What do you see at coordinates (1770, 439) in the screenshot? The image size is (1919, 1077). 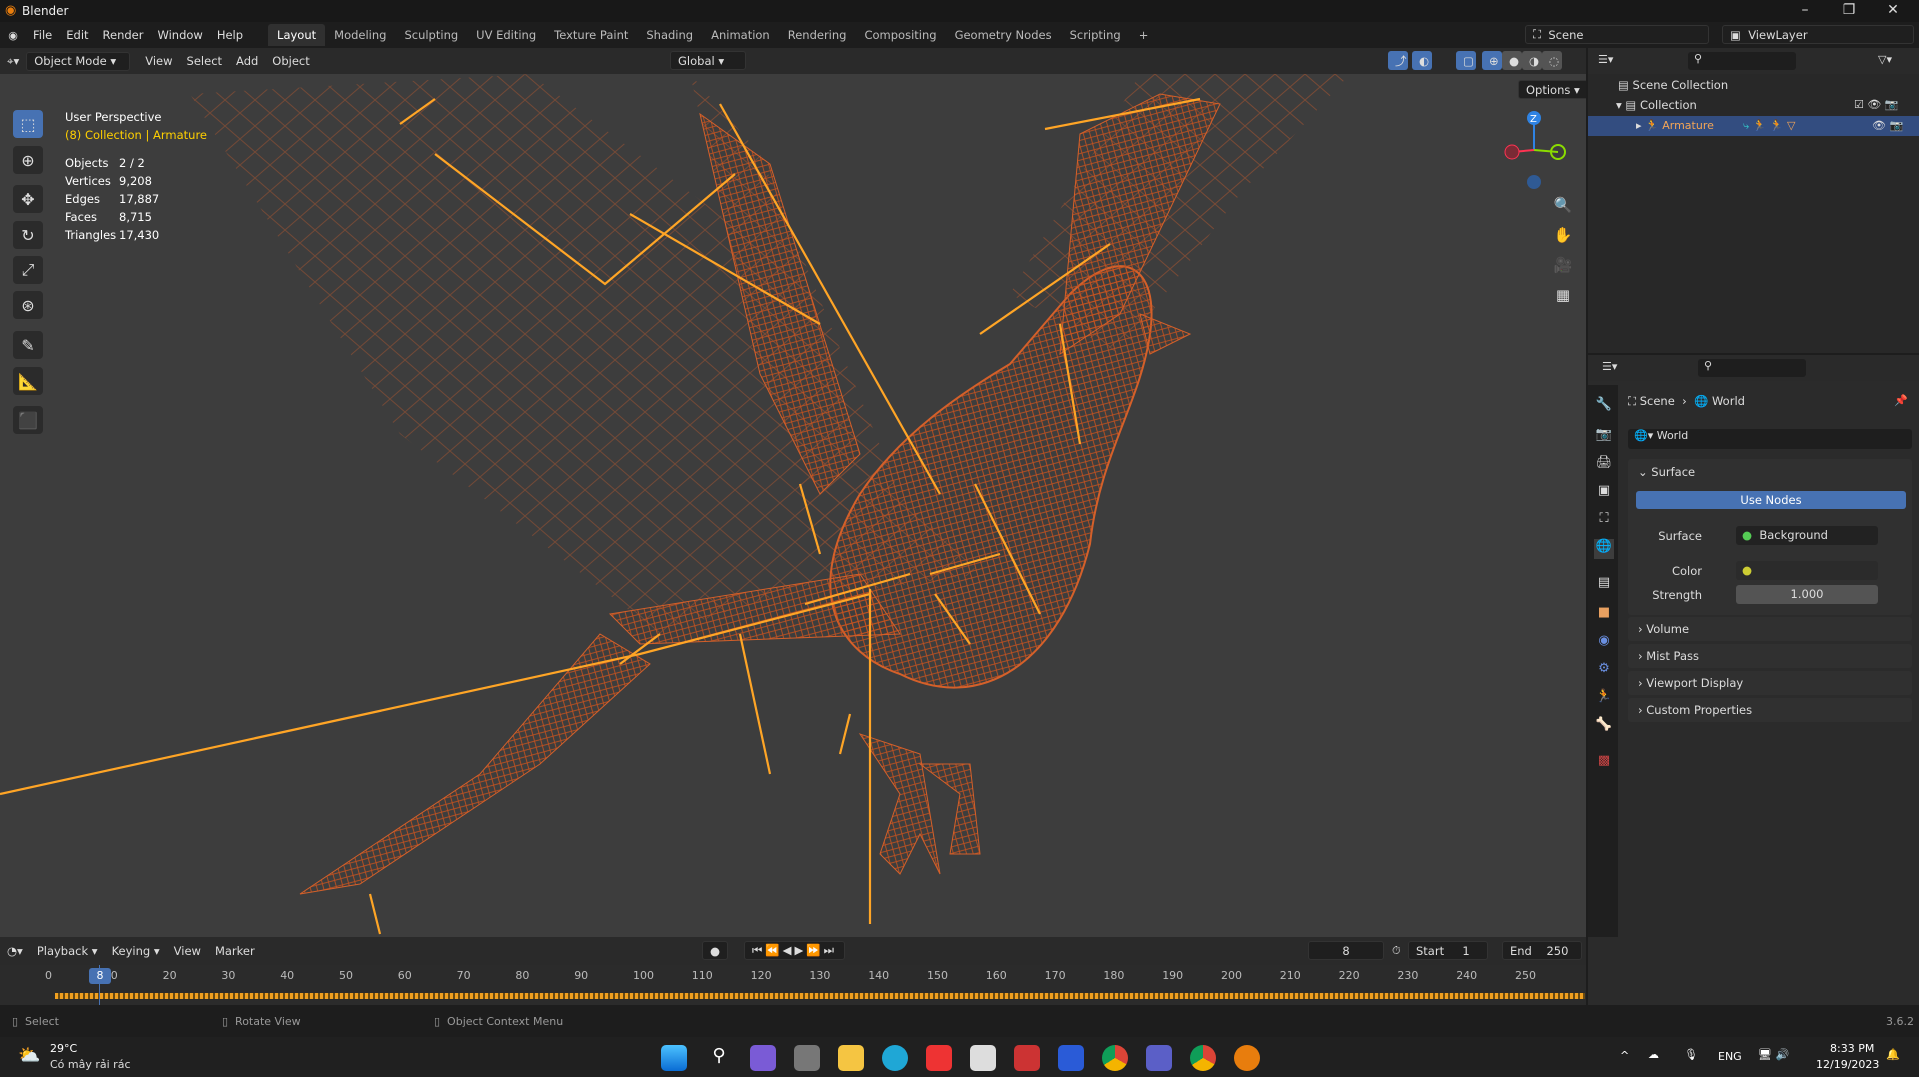 I see `world-selector: 🌐▾ World` at bounding box center [1770, 439].